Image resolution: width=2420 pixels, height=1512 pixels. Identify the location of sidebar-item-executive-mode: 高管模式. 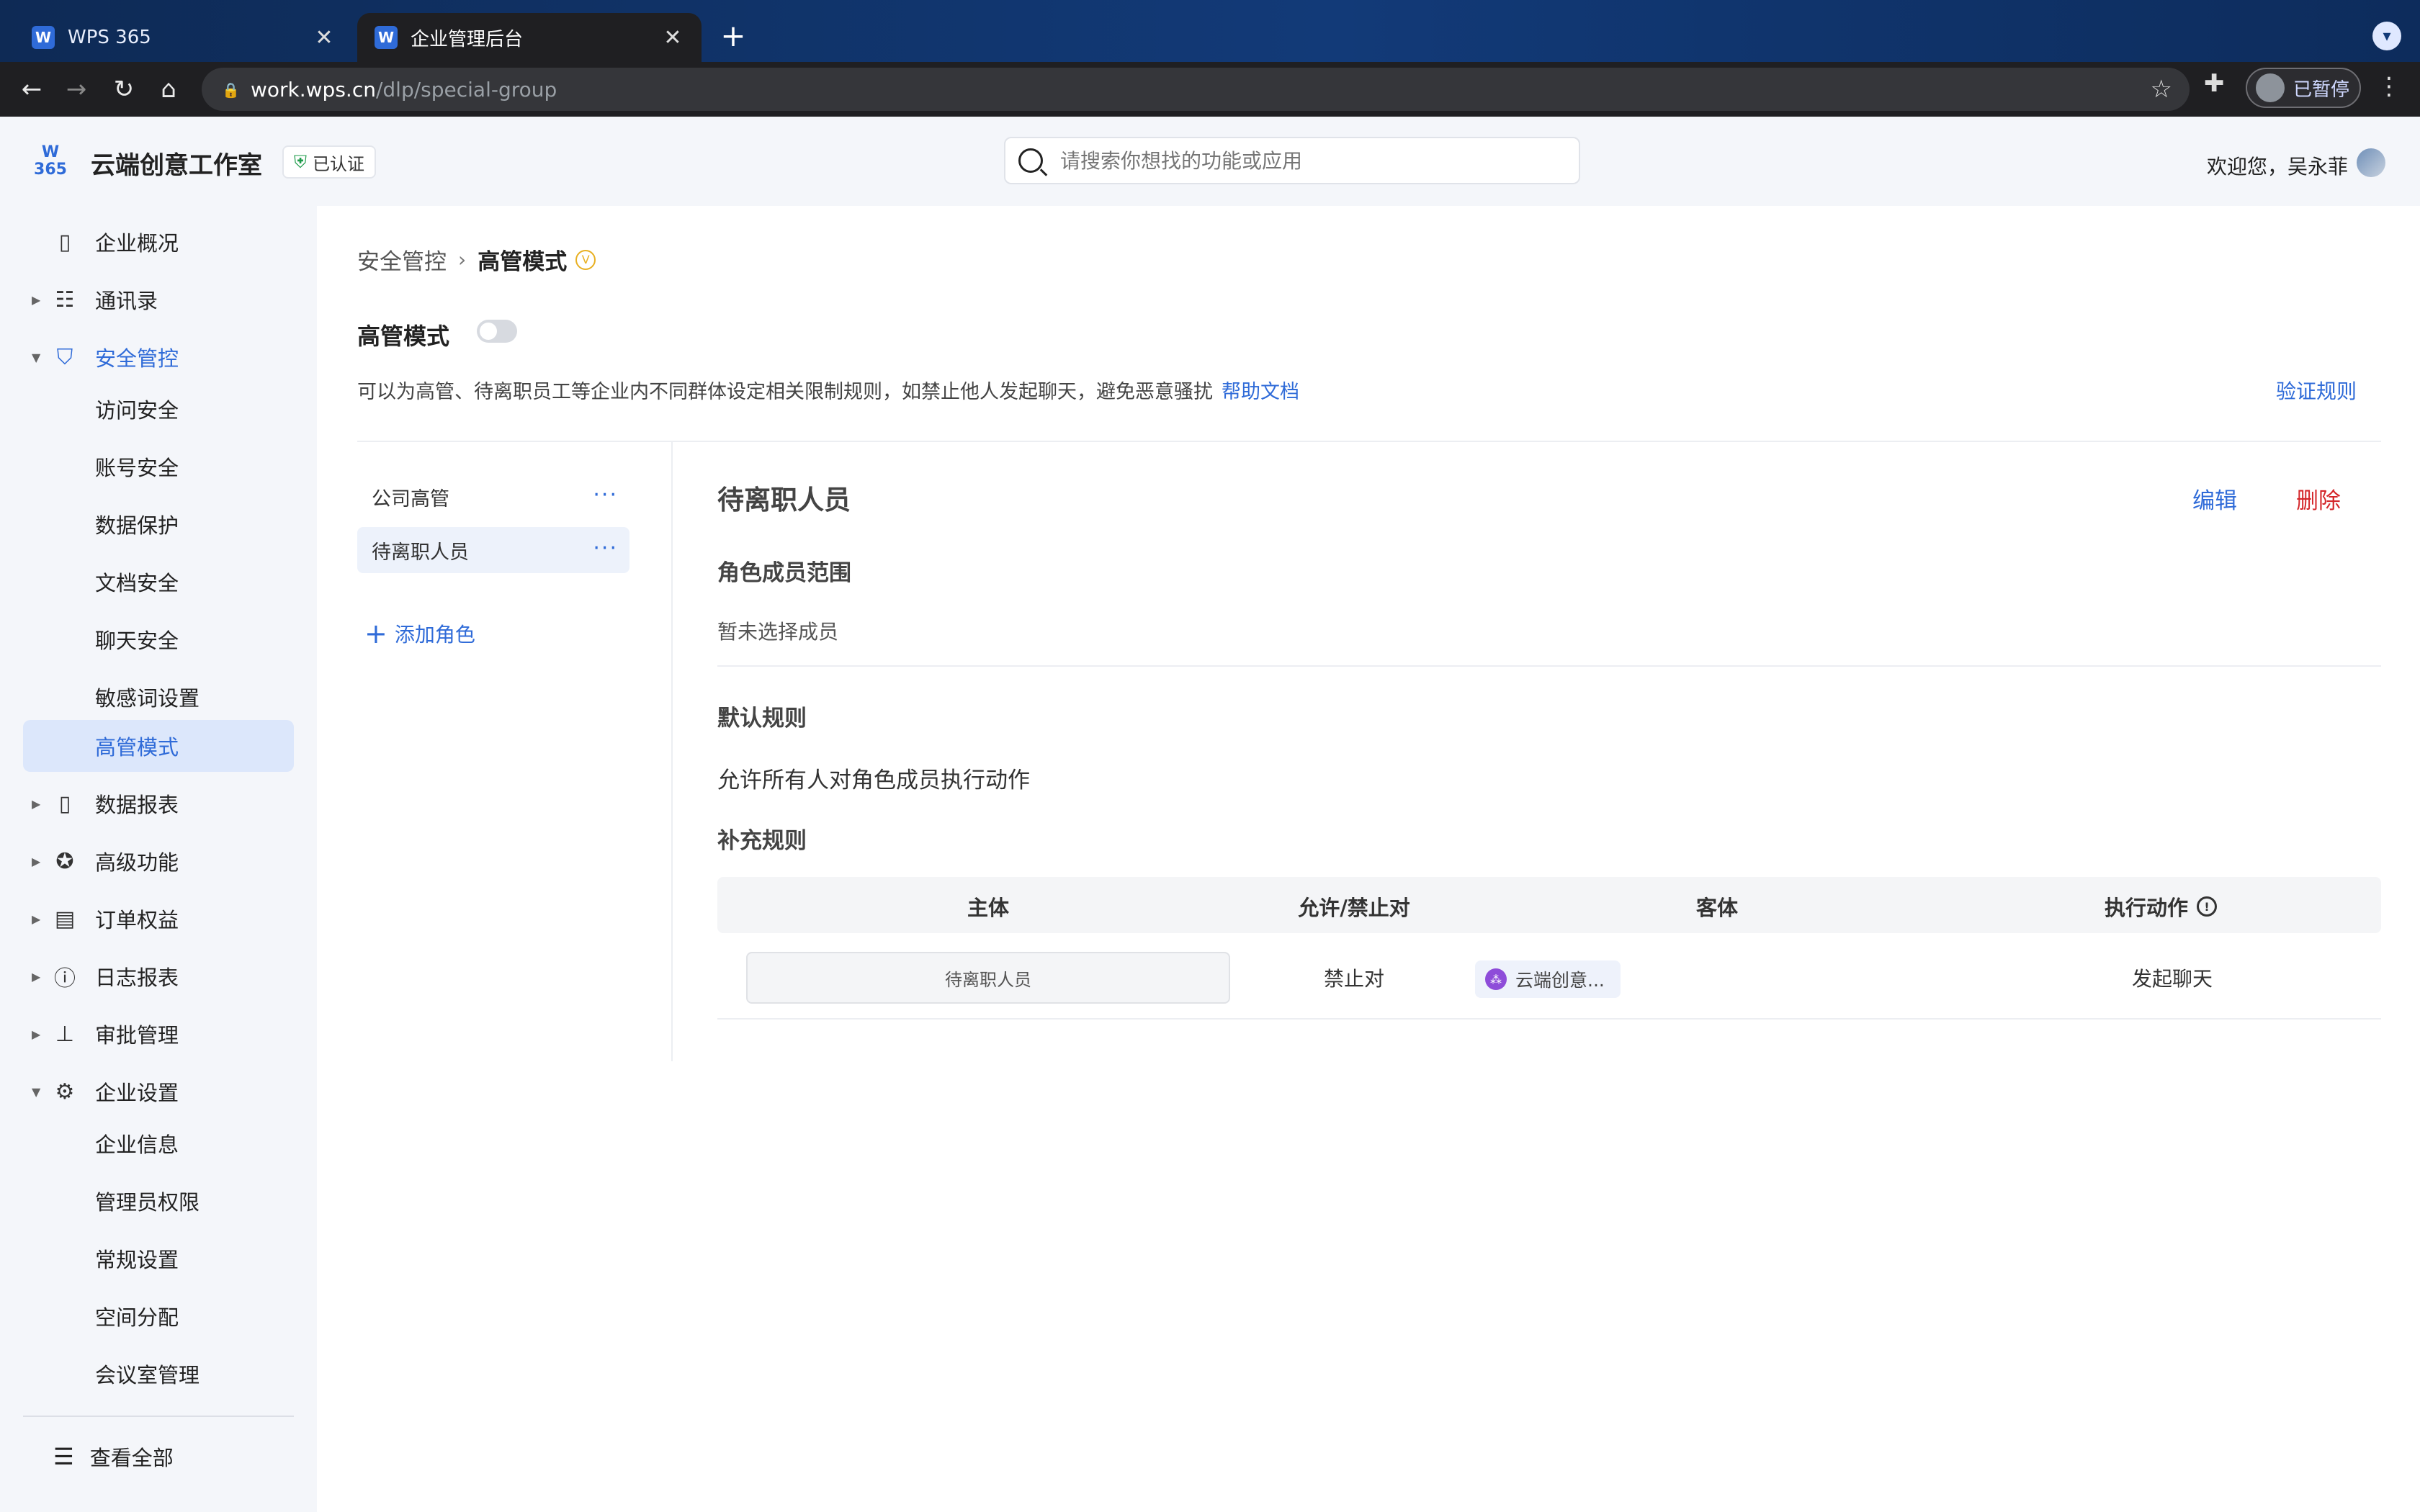
(158, 746).